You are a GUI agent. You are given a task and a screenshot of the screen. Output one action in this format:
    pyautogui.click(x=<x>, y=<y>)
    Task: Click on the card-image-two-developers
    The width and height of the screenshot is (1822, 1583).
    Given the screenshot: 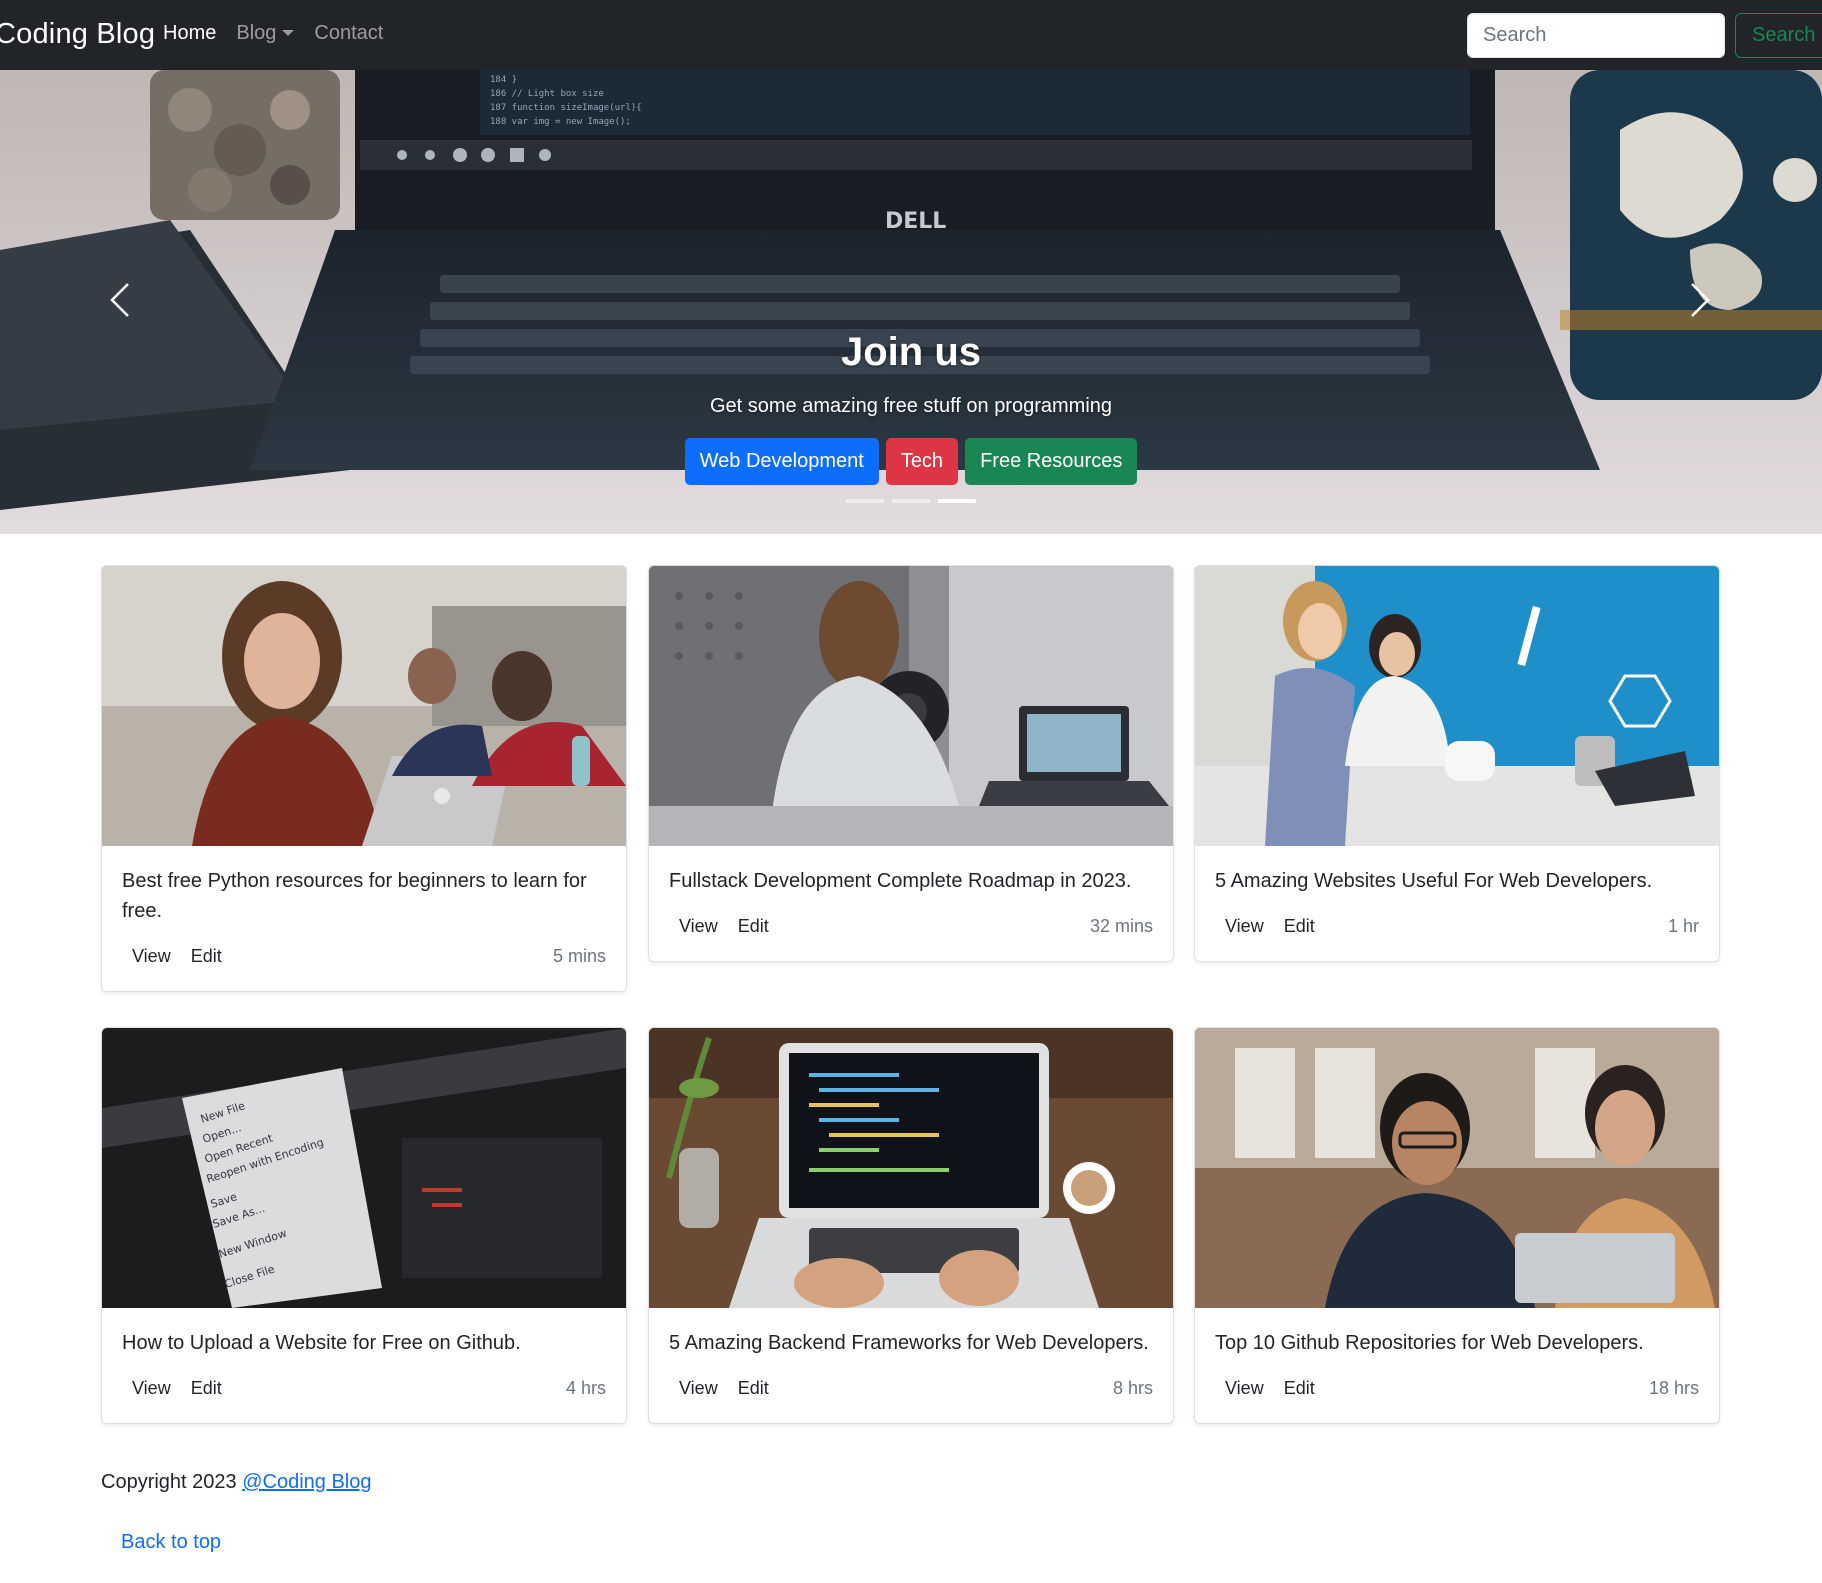 What is the action you would take?
    pyautogui.click(x=1457, y=1168)
    